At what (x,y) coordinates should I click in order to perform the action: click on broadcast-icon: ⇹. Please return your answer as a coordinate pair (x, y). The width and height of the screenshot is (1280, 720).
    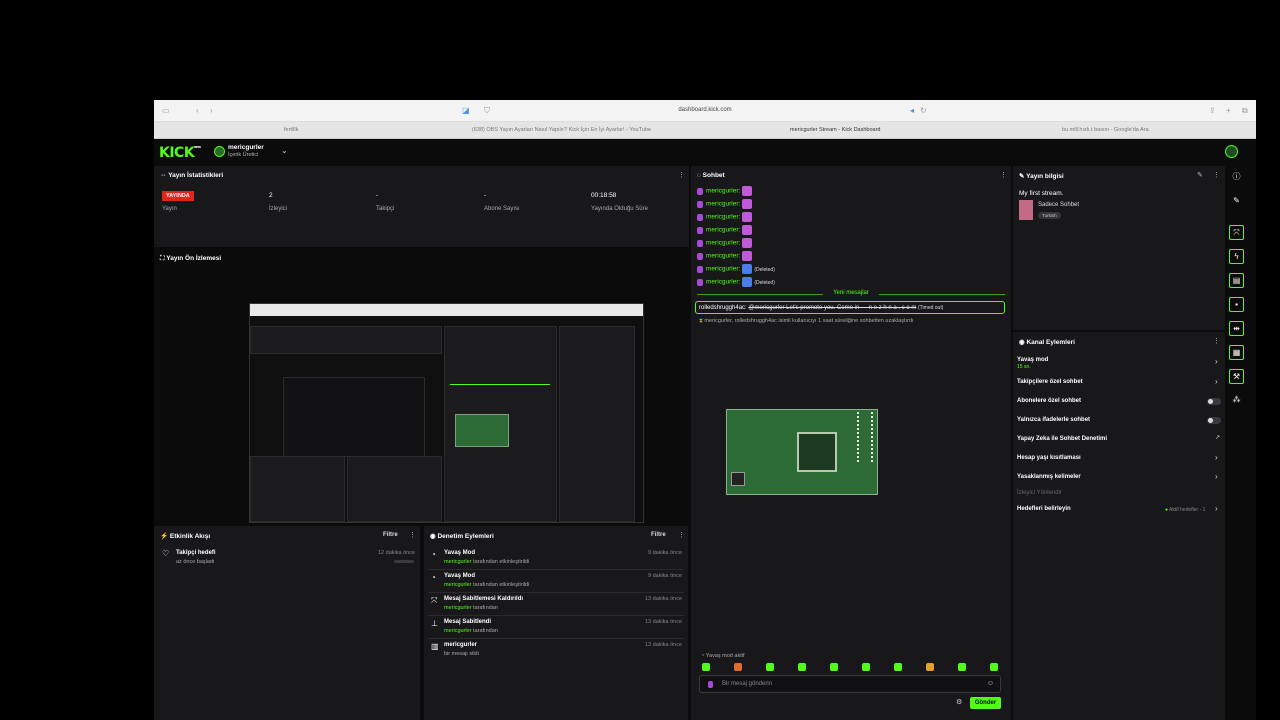
    Looking at the image, I should click on (1236, 328).